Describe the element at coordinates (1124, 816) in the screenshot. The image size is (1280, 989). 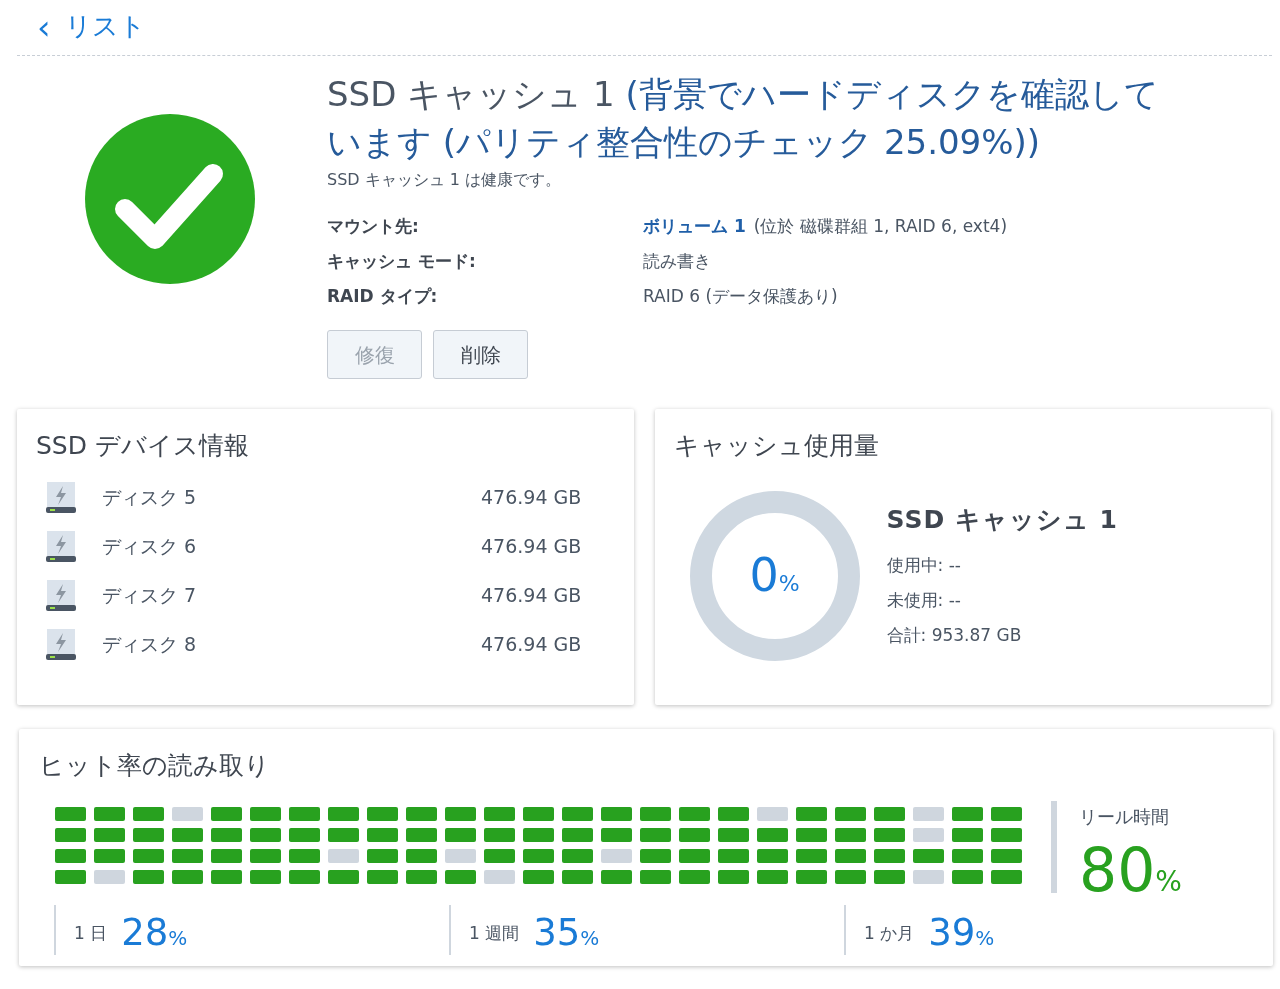
I see `realtime-label: リール時間` at that location.